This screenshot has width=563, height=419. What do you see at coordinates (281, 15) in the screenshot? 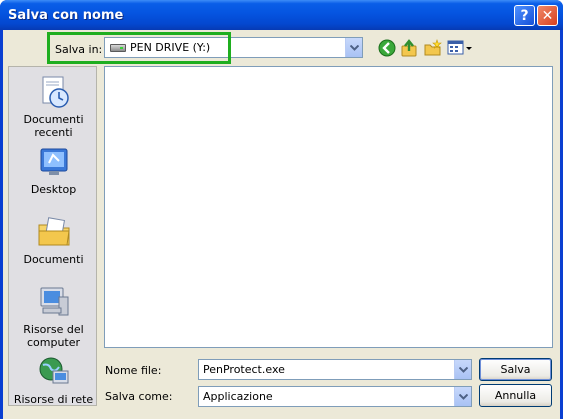
I see `title-bar: Salva con nome ? ✕` at bounding box center [281, 15].